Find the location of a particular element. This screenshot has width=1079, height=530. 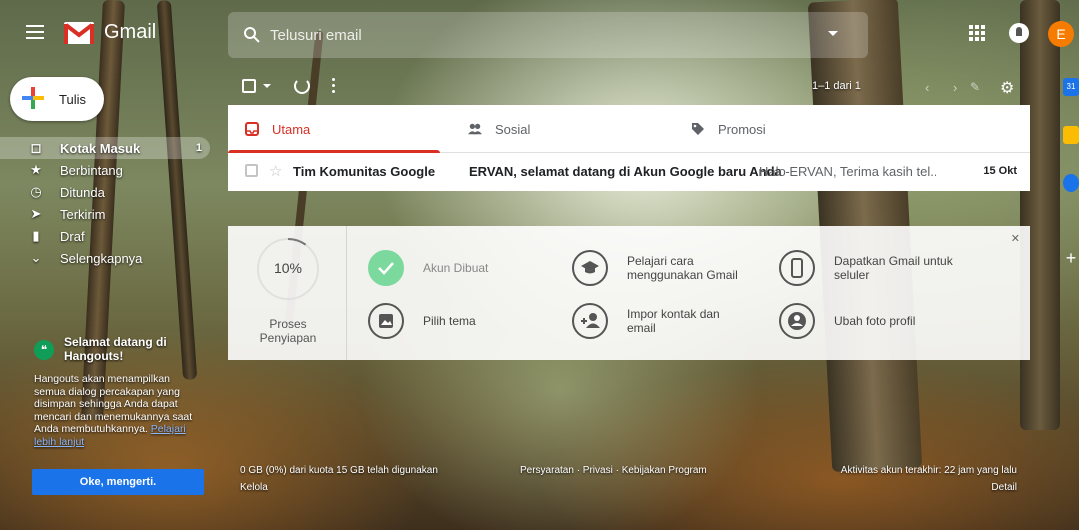

sidebar-item-label: Draf is located at coordinates (72, 236).